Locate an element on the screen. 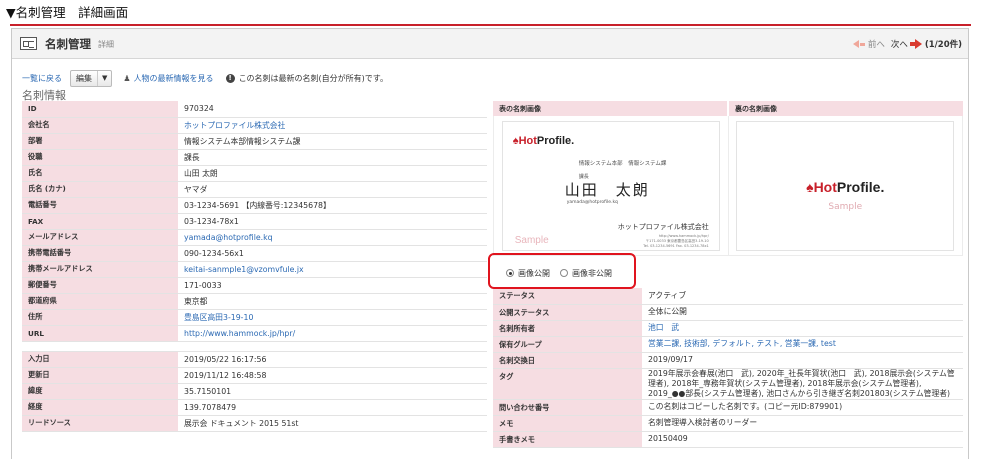 This screenshot has height=459, width=981. prev-record-button: 前へ is located at coordinates (876, 44).